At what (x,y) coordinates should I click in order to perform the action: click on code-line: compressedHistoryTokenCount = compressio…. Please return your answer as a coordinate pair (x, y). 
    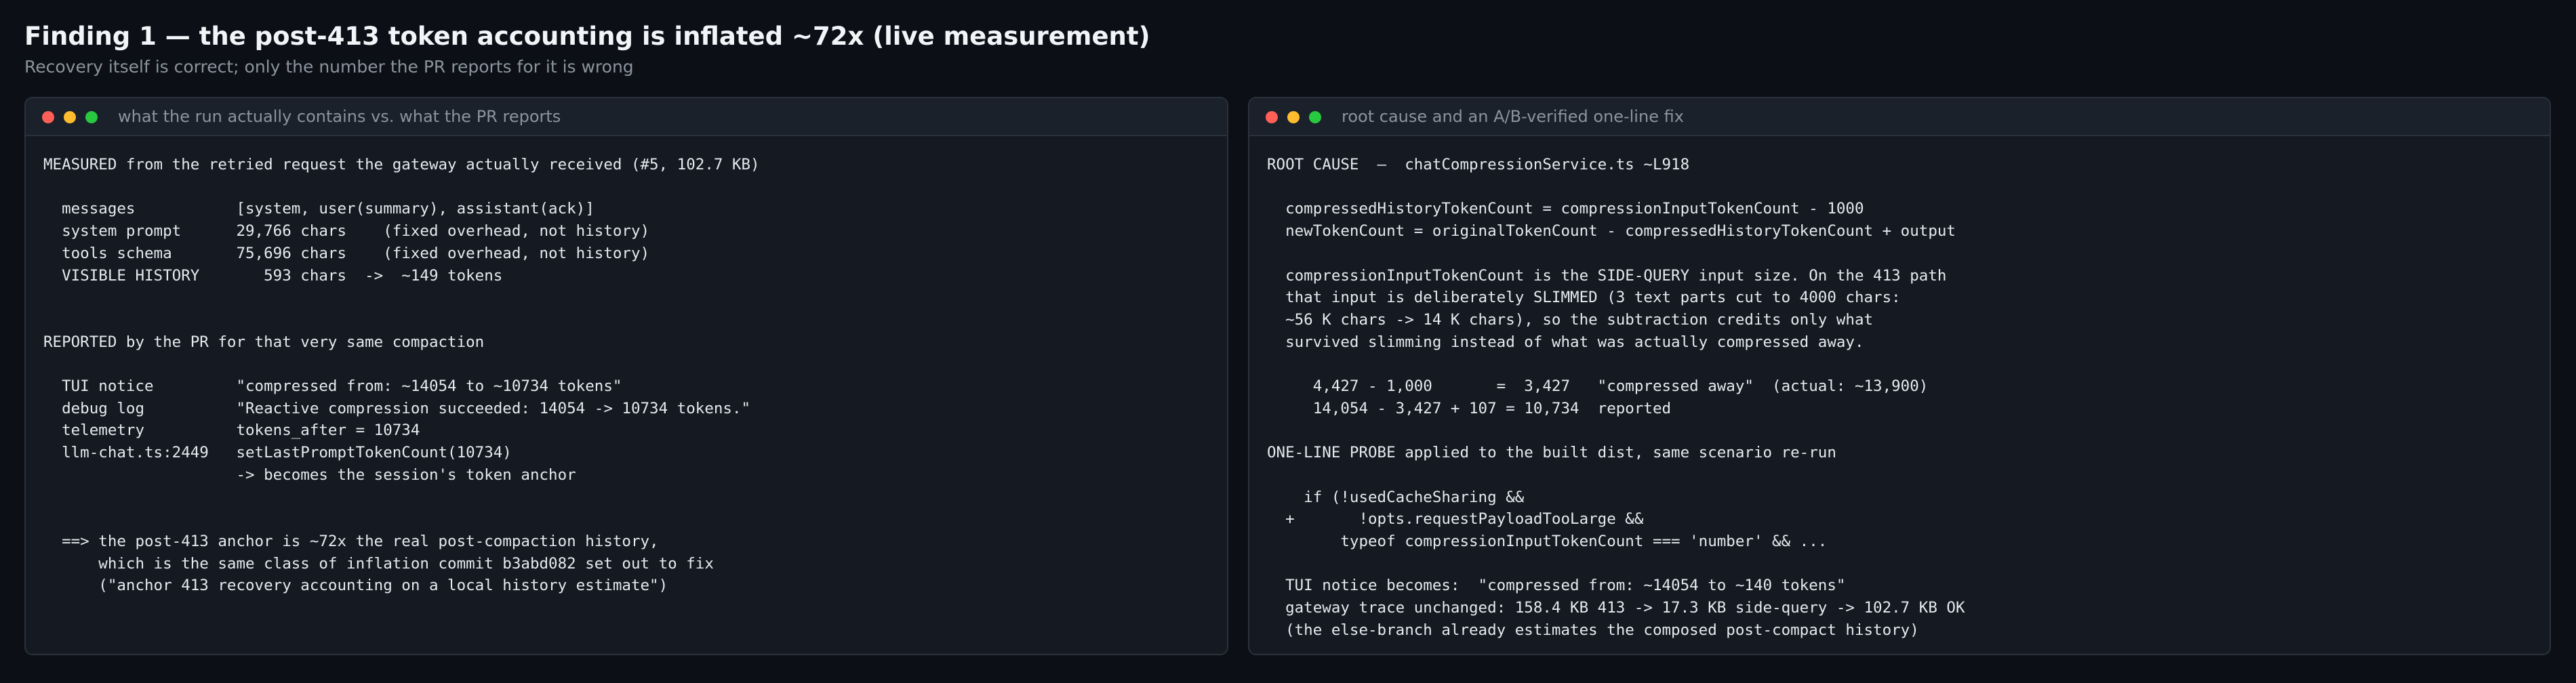
    Looking at the image, I should click on (1565, 209).